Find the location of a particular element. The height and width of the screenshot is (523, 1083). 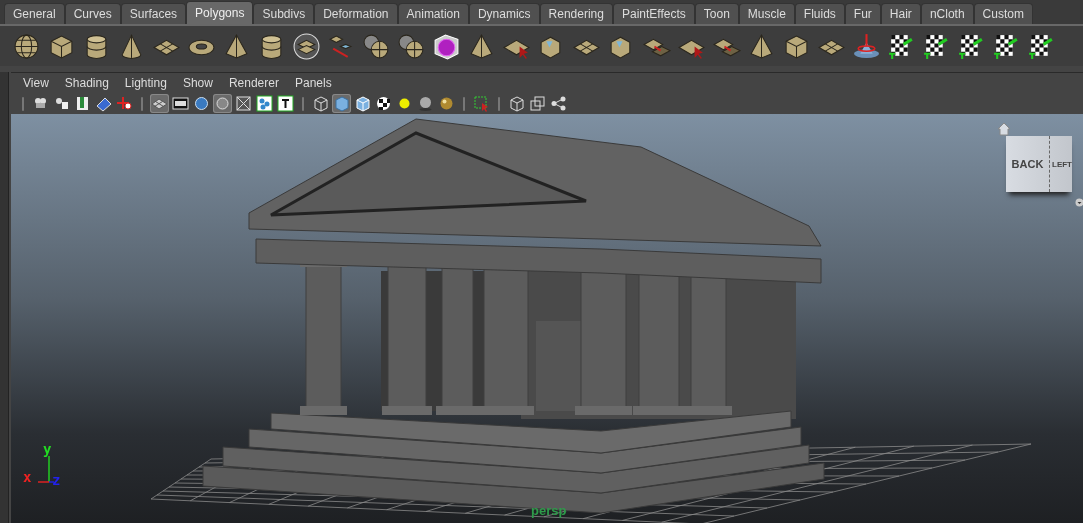

camera-label: persp is located at coordinates (549, 510).